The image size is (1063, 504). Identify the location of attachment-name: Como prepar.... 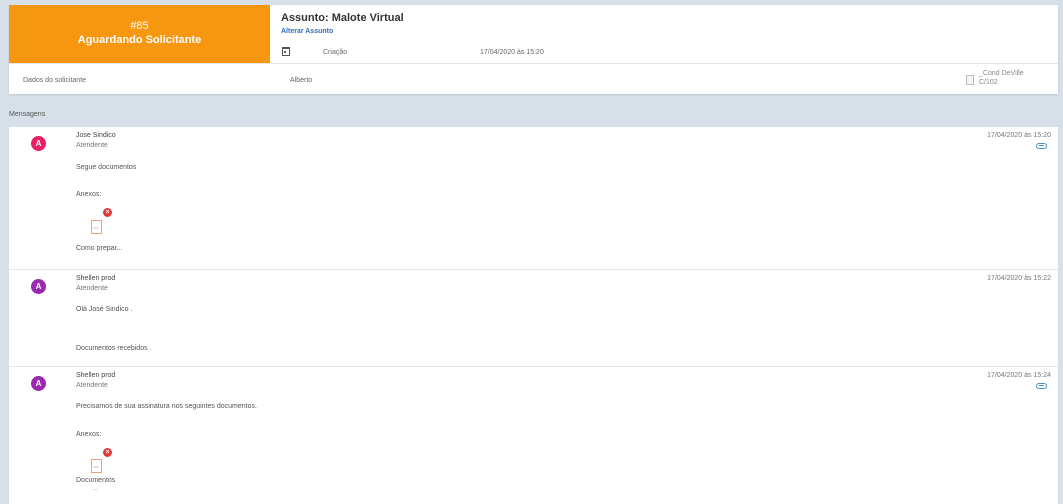
(99, 248).